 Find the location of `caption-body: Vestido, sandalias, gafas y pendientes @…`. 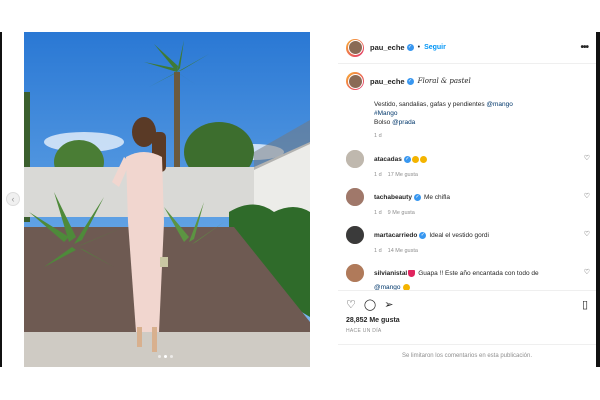

caption-body: Vestido, sandalias, gafas y pendientes @… is located at coordinates (480, 113).